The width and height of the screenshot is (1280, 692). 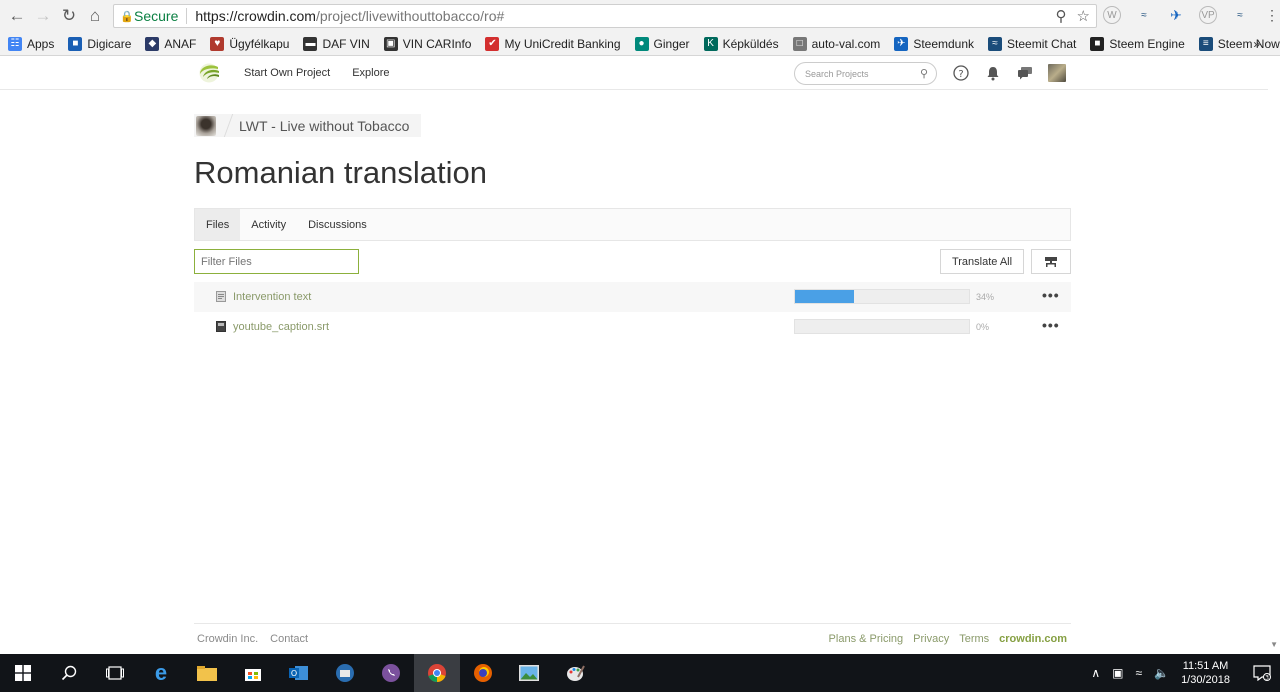 What do you see at coordinates (640, 673) in the screenshot?
I see `windows-taskbar: e O ∧ ▣ ≈ 🔈 11:51 AM 1/30/2018 3` at bounding box center [640, 673].